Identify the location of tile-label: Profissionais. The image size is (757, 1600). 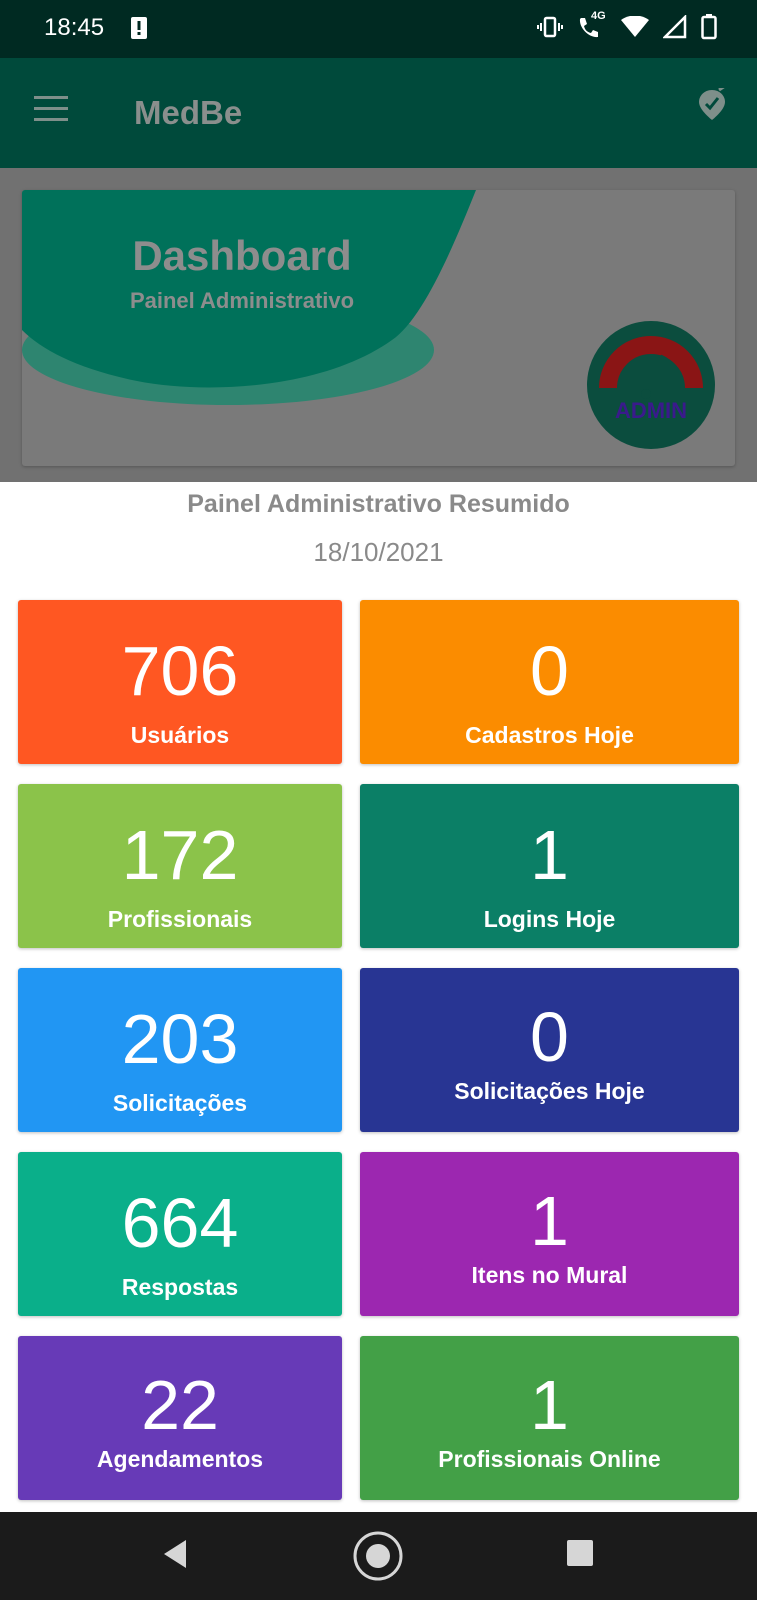
(180, 919).